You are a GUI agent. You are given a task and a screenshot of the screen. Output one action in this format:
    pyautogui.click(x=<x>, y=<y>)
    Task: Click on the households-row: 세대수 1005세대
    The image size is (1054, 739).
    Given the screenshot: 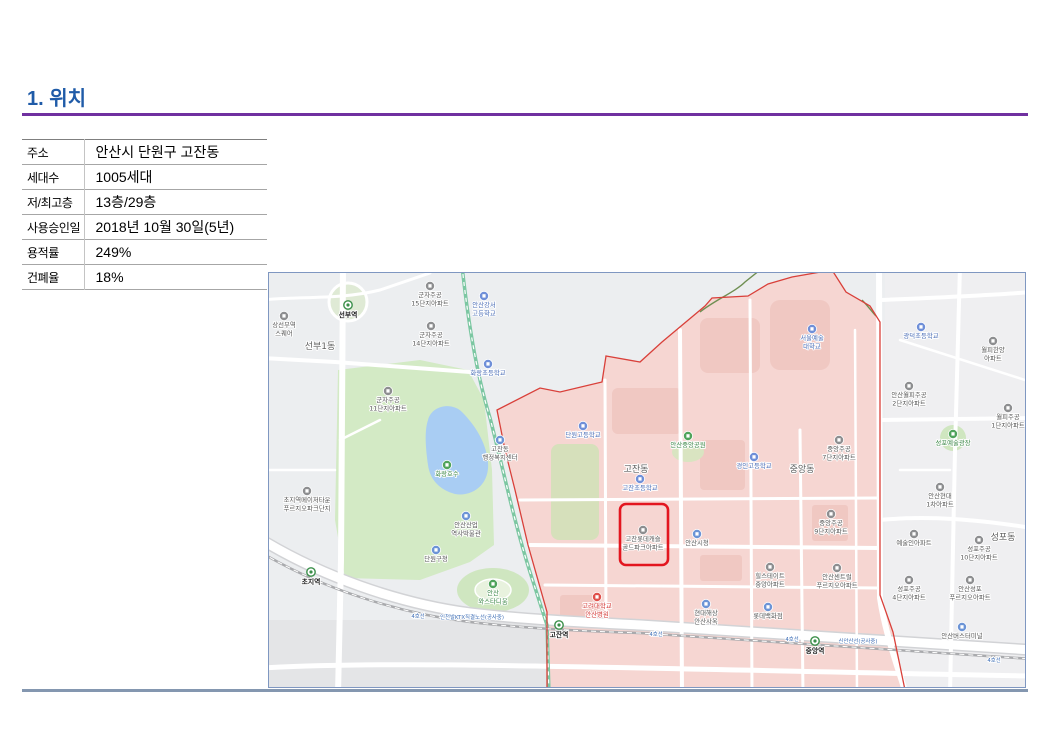 What is the action you would take?
    pyautogui.click(x=144, y=177)
    